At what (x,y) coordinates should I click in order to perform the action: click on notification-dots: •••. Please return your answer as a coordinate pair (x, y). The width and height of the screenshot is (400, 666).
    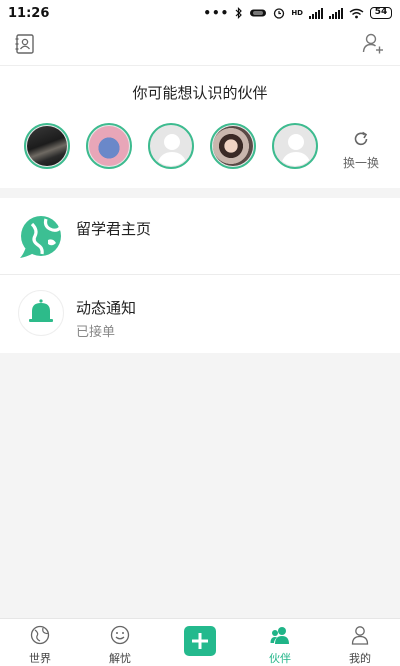
    Looking at the image, I should click on (216, 13).